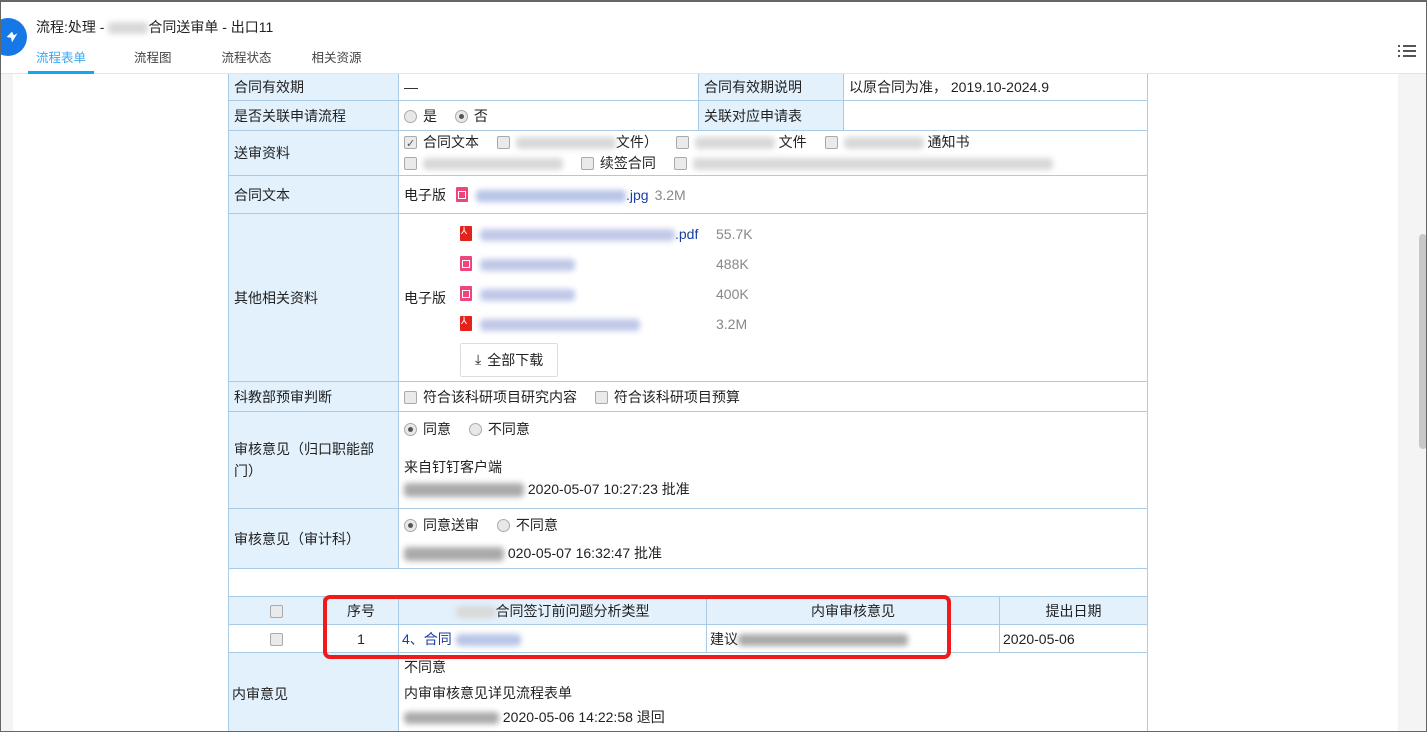  Describe the element at coordinates (552, 610) in the screenshot. I see `col-issue-type: 合同签订前问题分析类型` at that location.